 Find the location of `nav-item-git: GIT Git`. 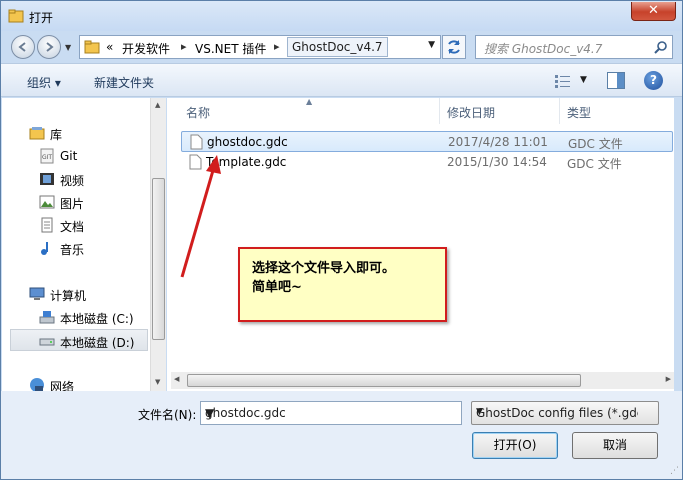

nav-item-git: GIT Git is located at coordinates (76, 156).